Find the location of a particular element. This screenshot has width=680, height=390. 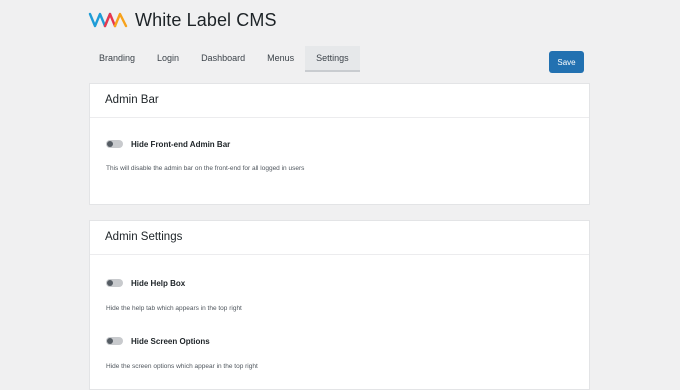

hide-screen-options-label: Hide Screen Options is located at coordinates (170, 341).